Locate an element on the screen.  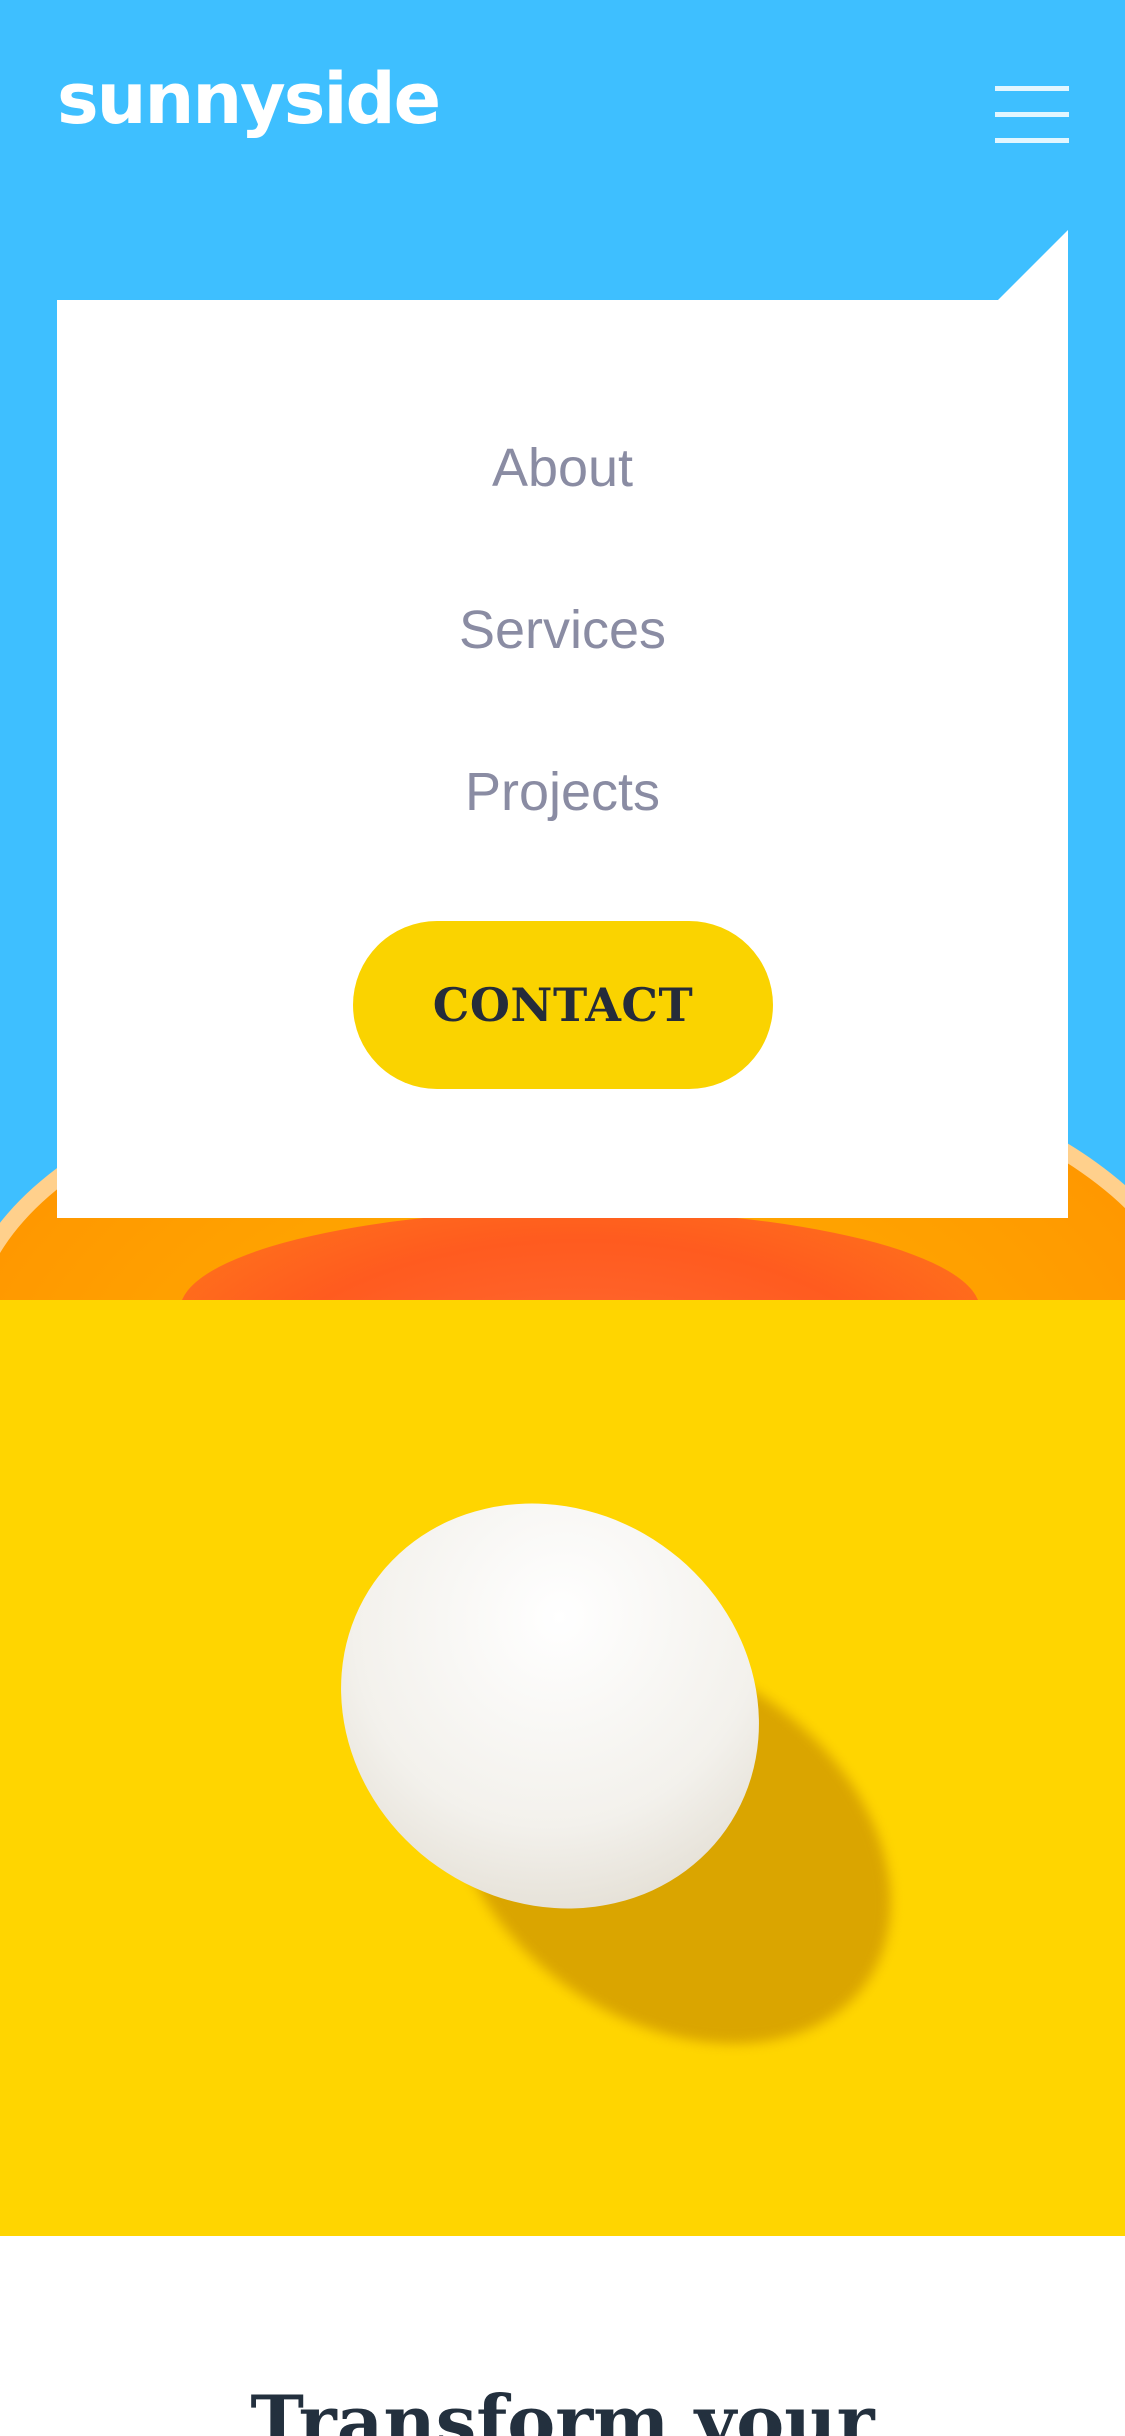
logo: sunnyside is located at coordinates (249, 99).